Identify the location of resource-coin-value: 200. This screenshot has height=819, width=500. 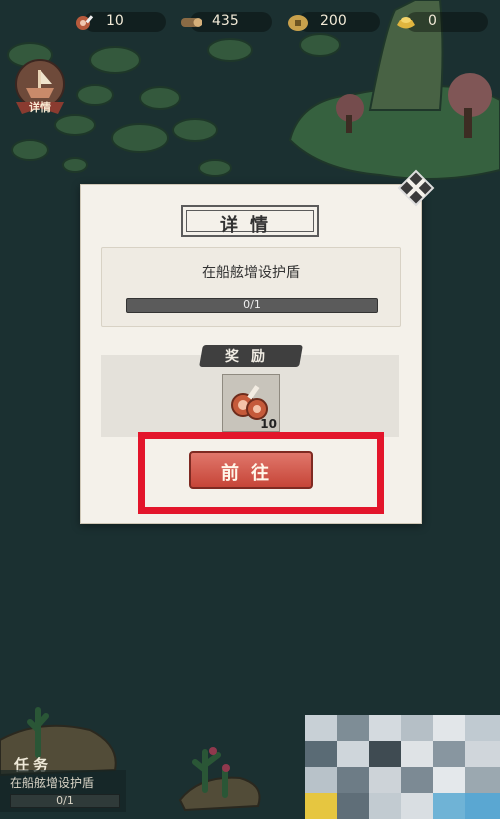
(333, 21).